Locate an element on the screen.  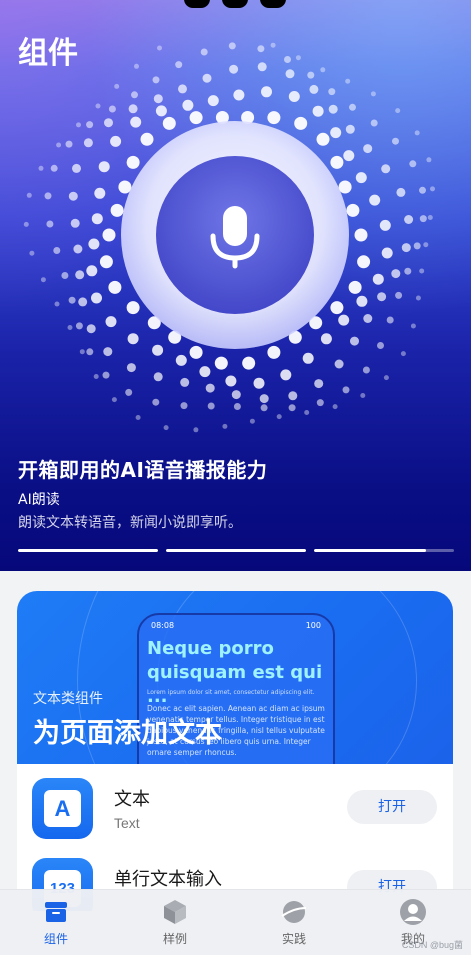
banner-category: 文本类组件 is located at coordinates (68, 699).